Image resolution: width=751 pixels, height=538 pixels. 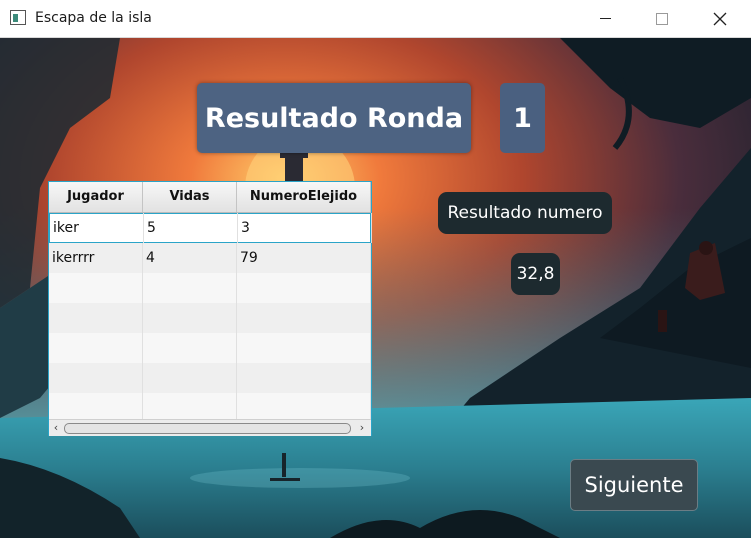 I want to click on minimize-button, so click(x=605, y=18).